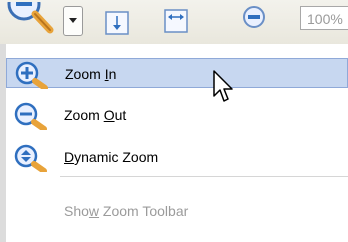 The image size is (348, 242). I want to click on menu-item-zoom-out: Zoom Out, so click(177, 115).